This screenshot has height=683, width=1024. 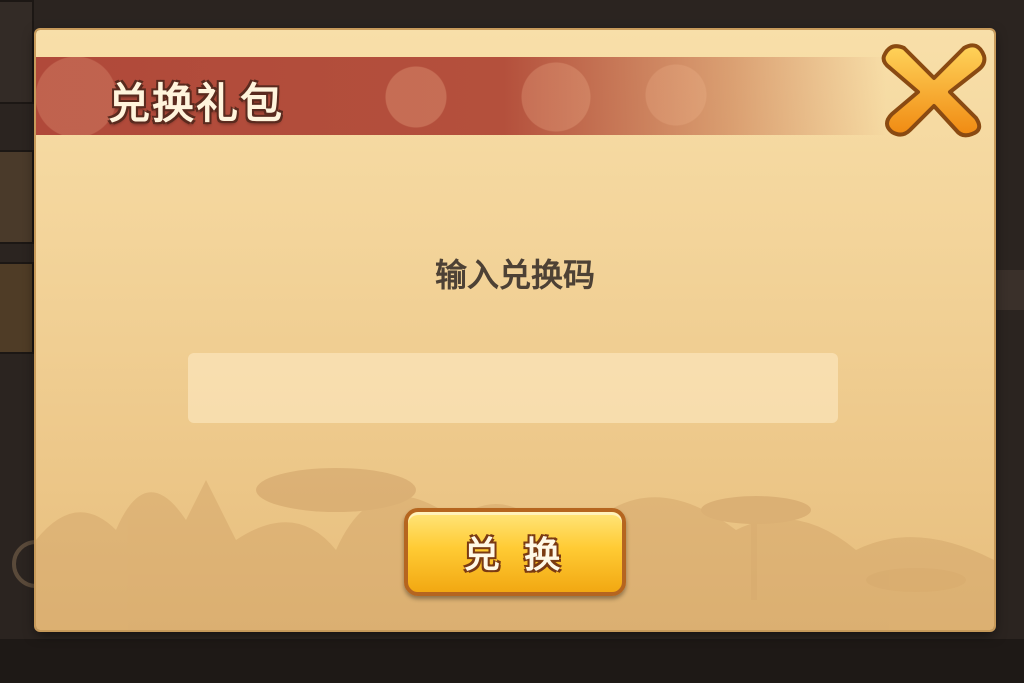 I want to click on close-button, so click(x=934, y=86).